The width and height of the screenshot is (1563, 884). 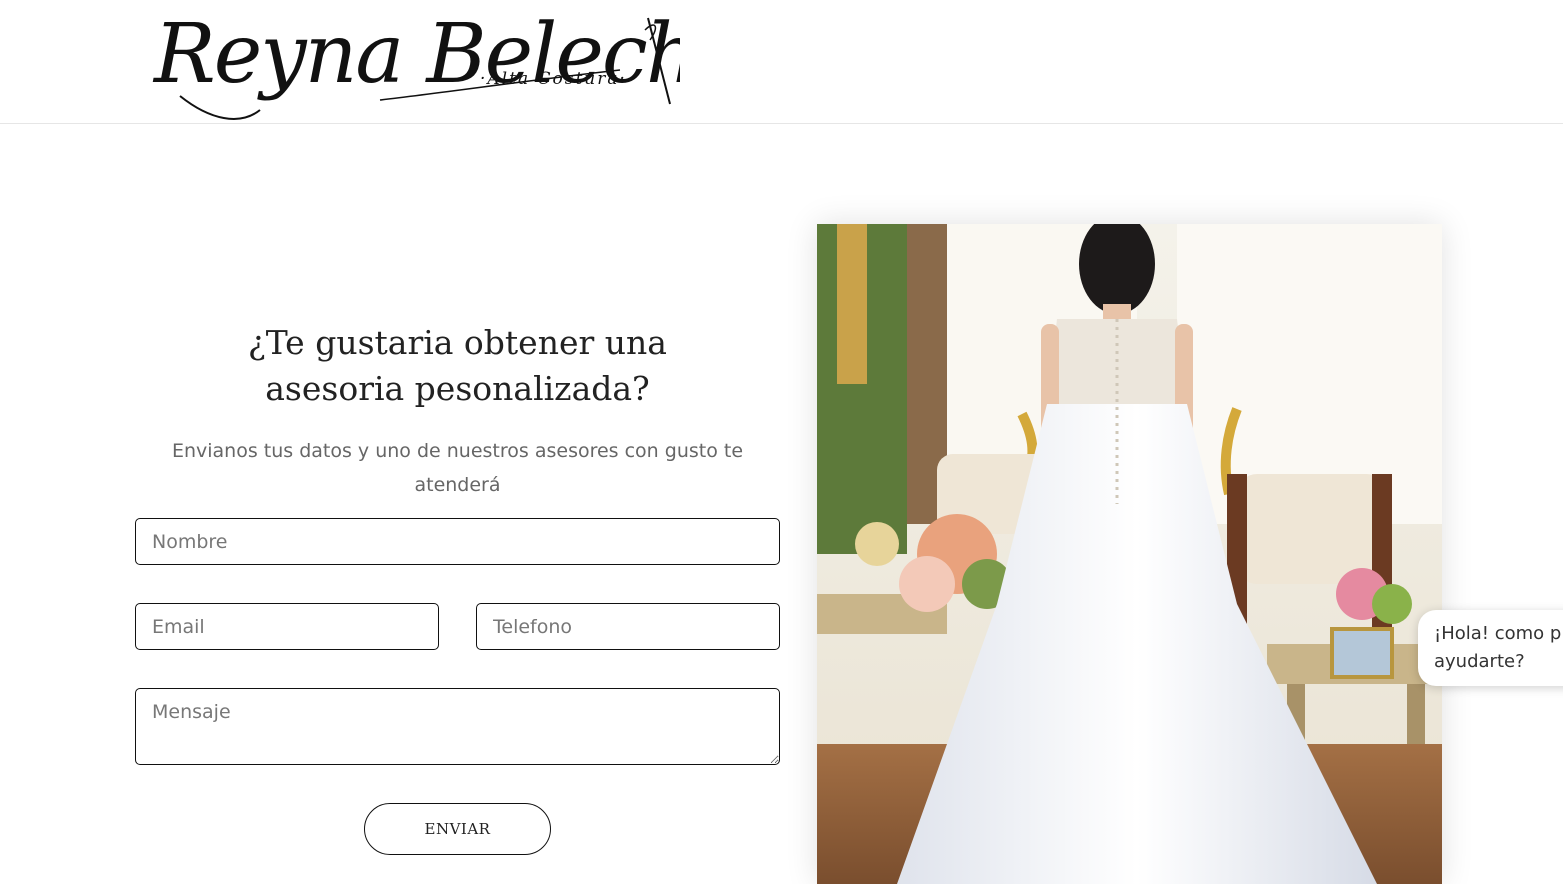 I want to click on name-input, so click(x=457, y=541).